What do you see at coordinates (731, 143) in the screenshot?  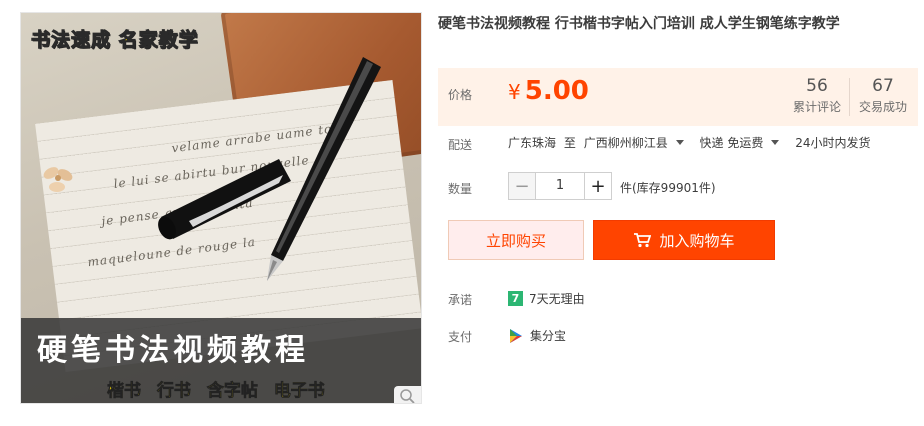 I see `ship-method: 快递 免运费` at bounding box center [731, 143].